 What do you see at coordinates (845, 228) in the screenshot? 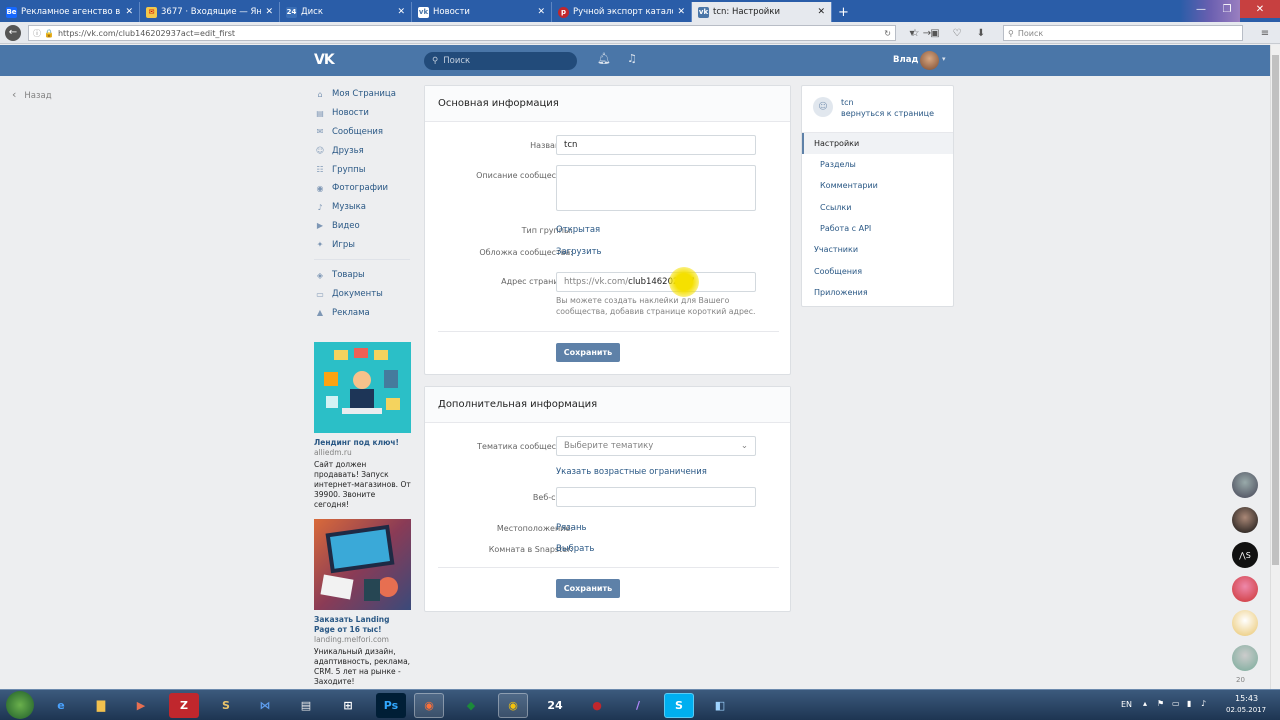
I see `nav-api: Работа с API` at bounding box center [845, 228].